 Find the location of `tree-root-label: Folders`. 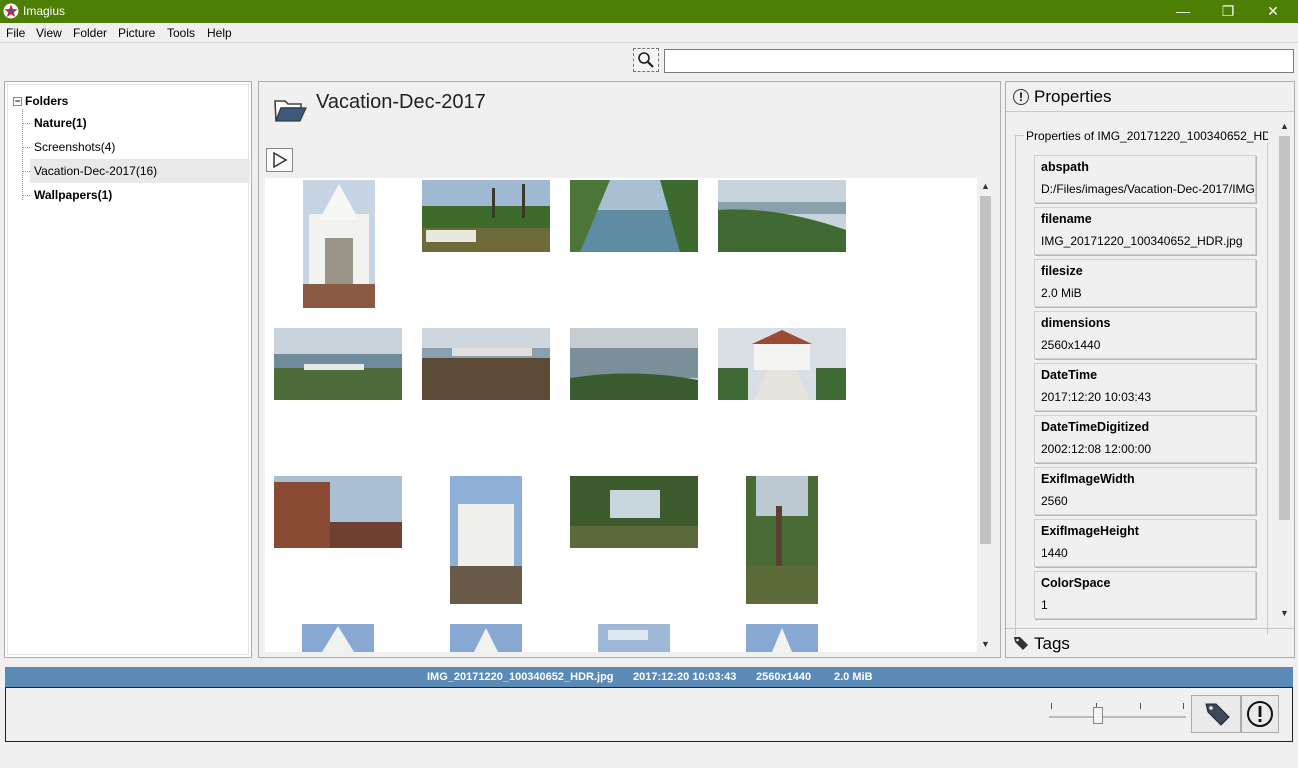

tree-root-label: Folders is located at coordinates (47, 101).